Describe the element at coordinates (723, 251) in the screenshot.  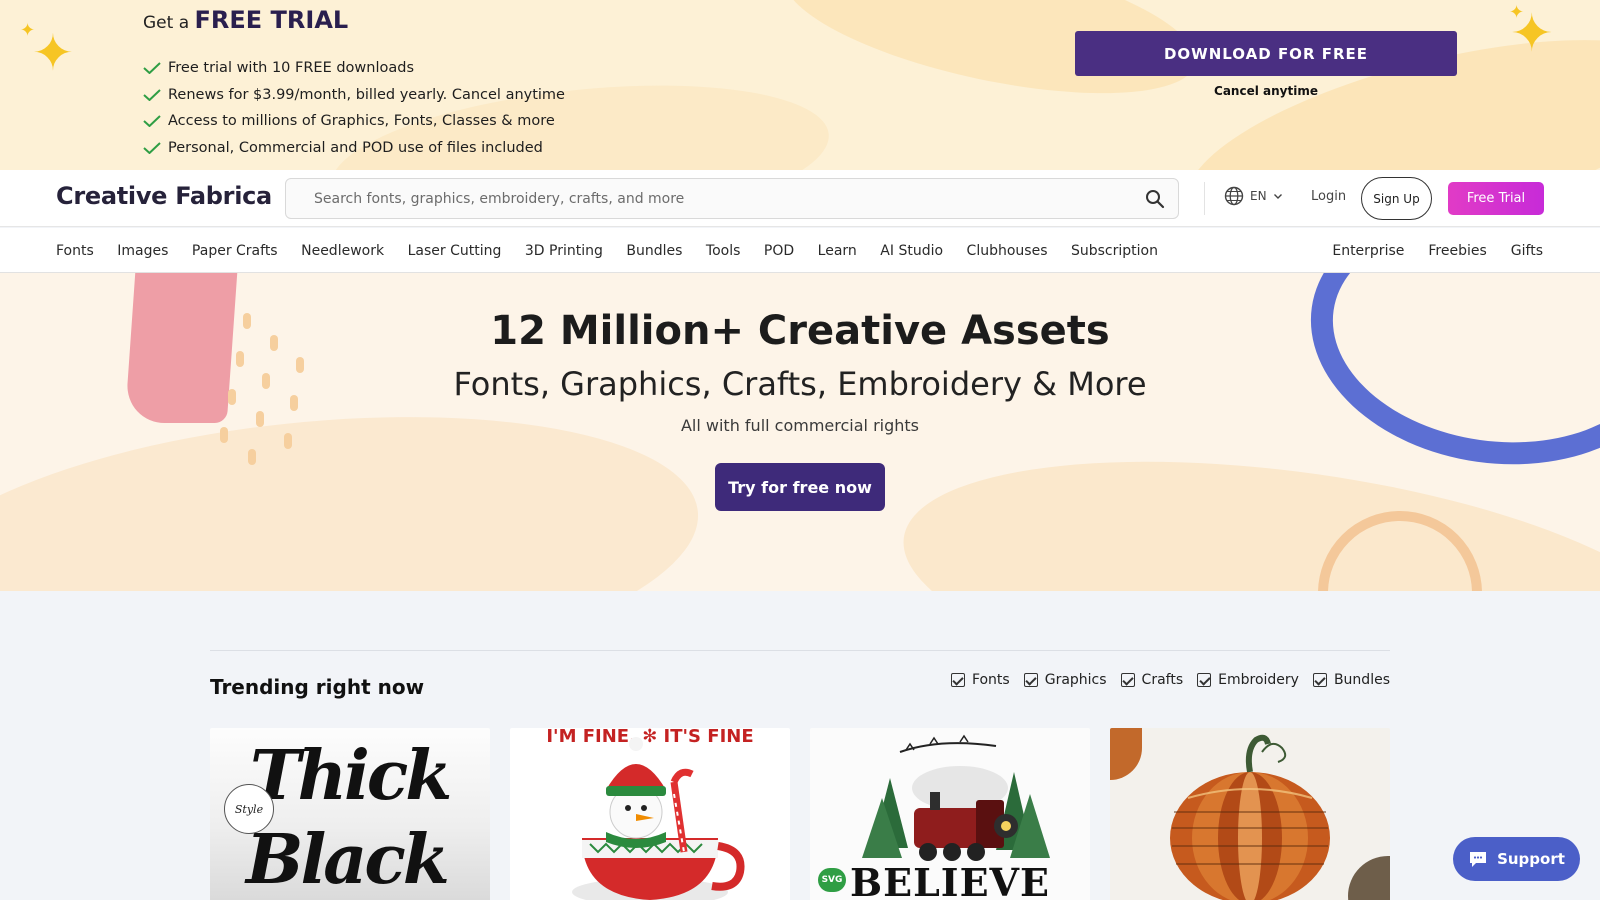
I see `nav-item-tools: Tools` at that location.